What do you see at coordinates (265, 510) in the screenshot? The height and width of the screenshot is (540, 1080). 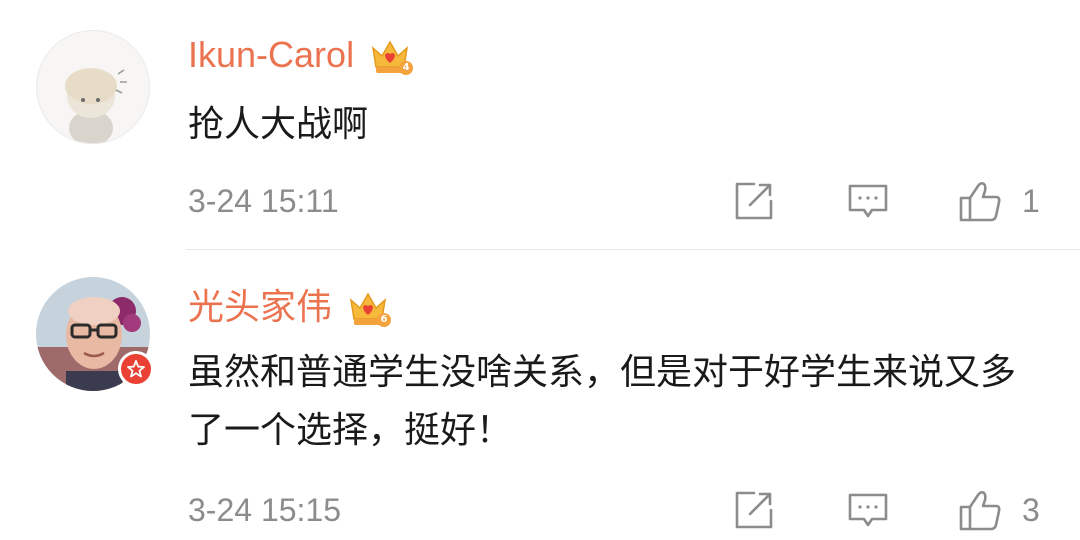 I see `comment-time: 3-24 15:15` at bounding box center [265, 510].